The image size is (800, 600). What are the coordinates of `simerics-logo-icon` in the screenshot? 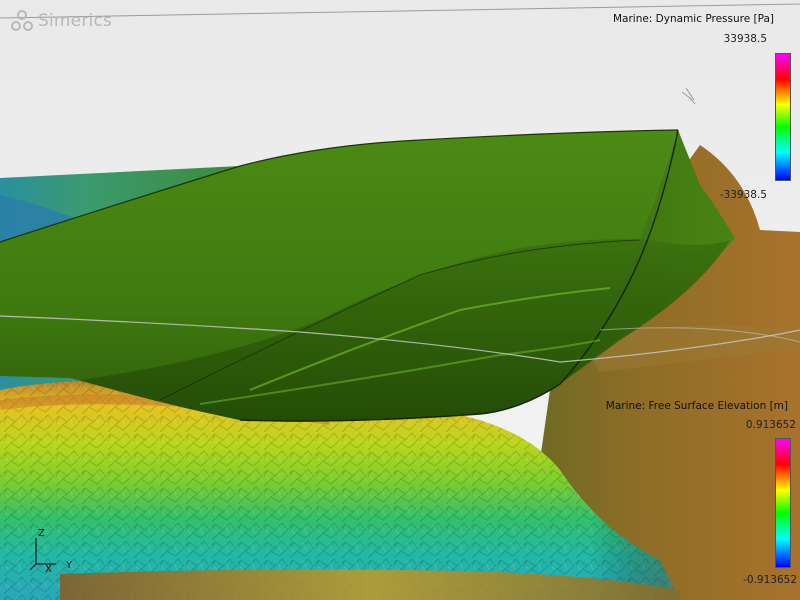 It's located at (22, 20).